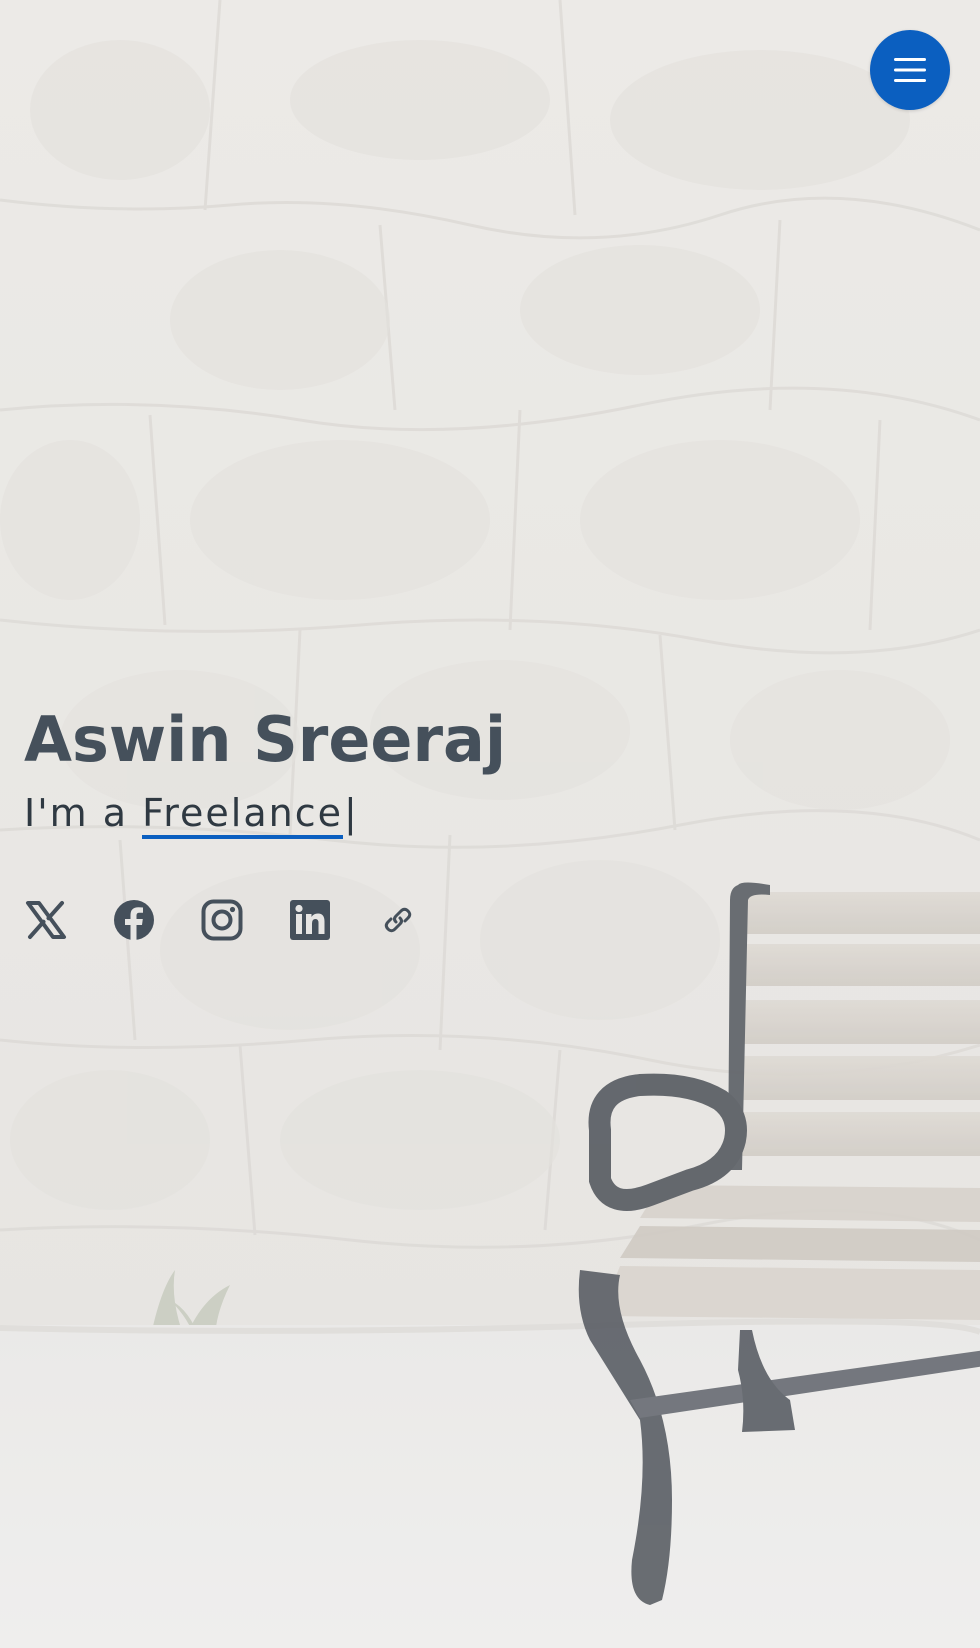 This screenshot has height=1648, width=980. What do you see at coordinates (374, 813) in the screenshot?
I see `hero-typed-line: I'm a Freelance|` at bounding box center [374, 813].